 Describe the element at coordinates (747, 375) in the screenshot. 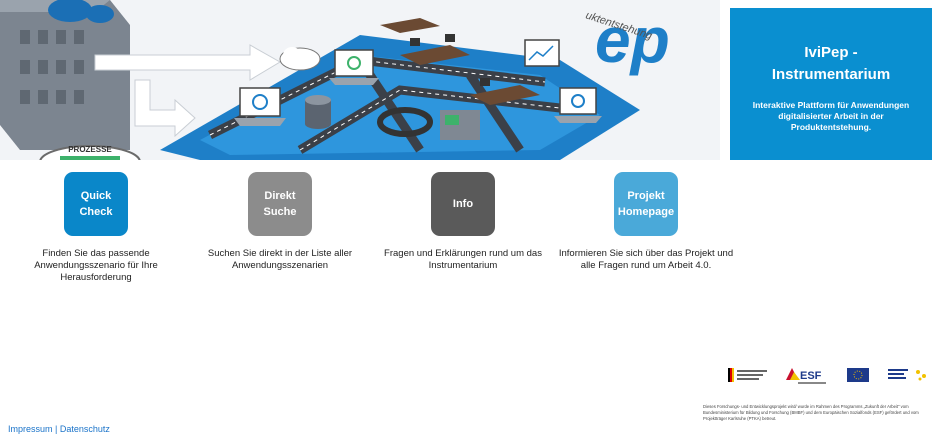

I see `bmbf-logo` at that location.